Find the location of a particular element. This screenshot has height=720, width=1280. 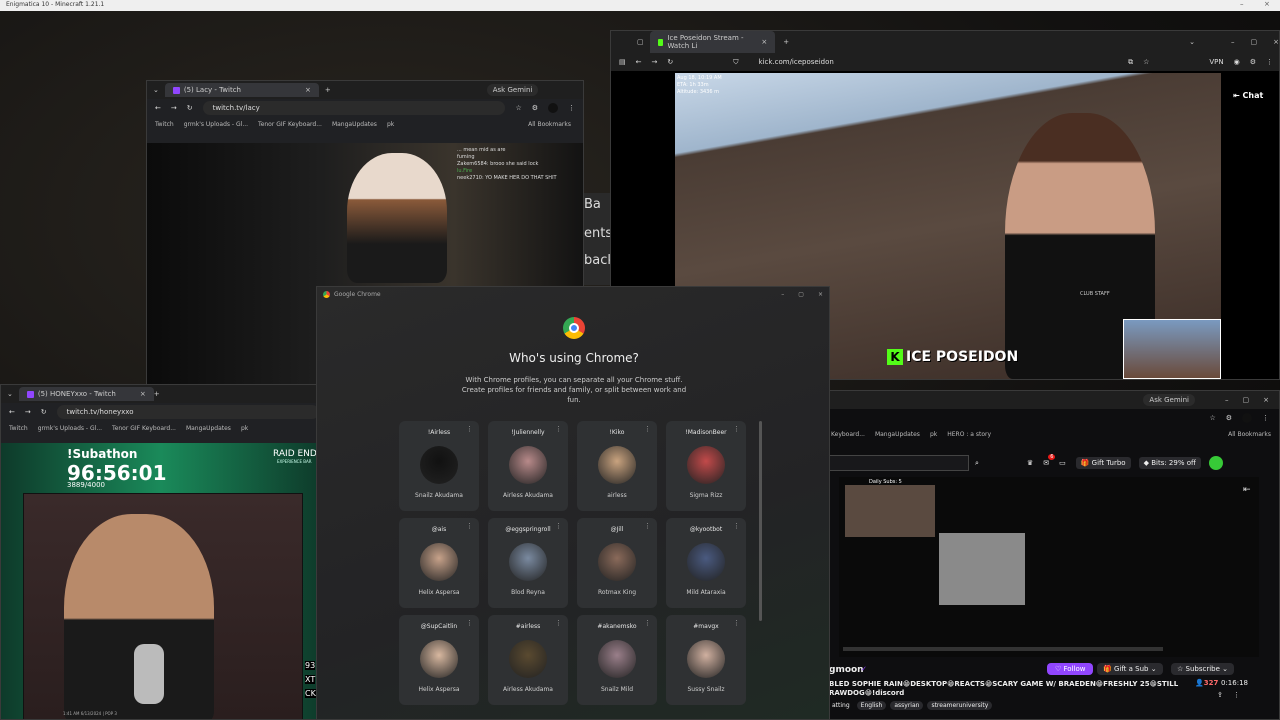

tag: streameruniversity is located at coordinates (960, 705).